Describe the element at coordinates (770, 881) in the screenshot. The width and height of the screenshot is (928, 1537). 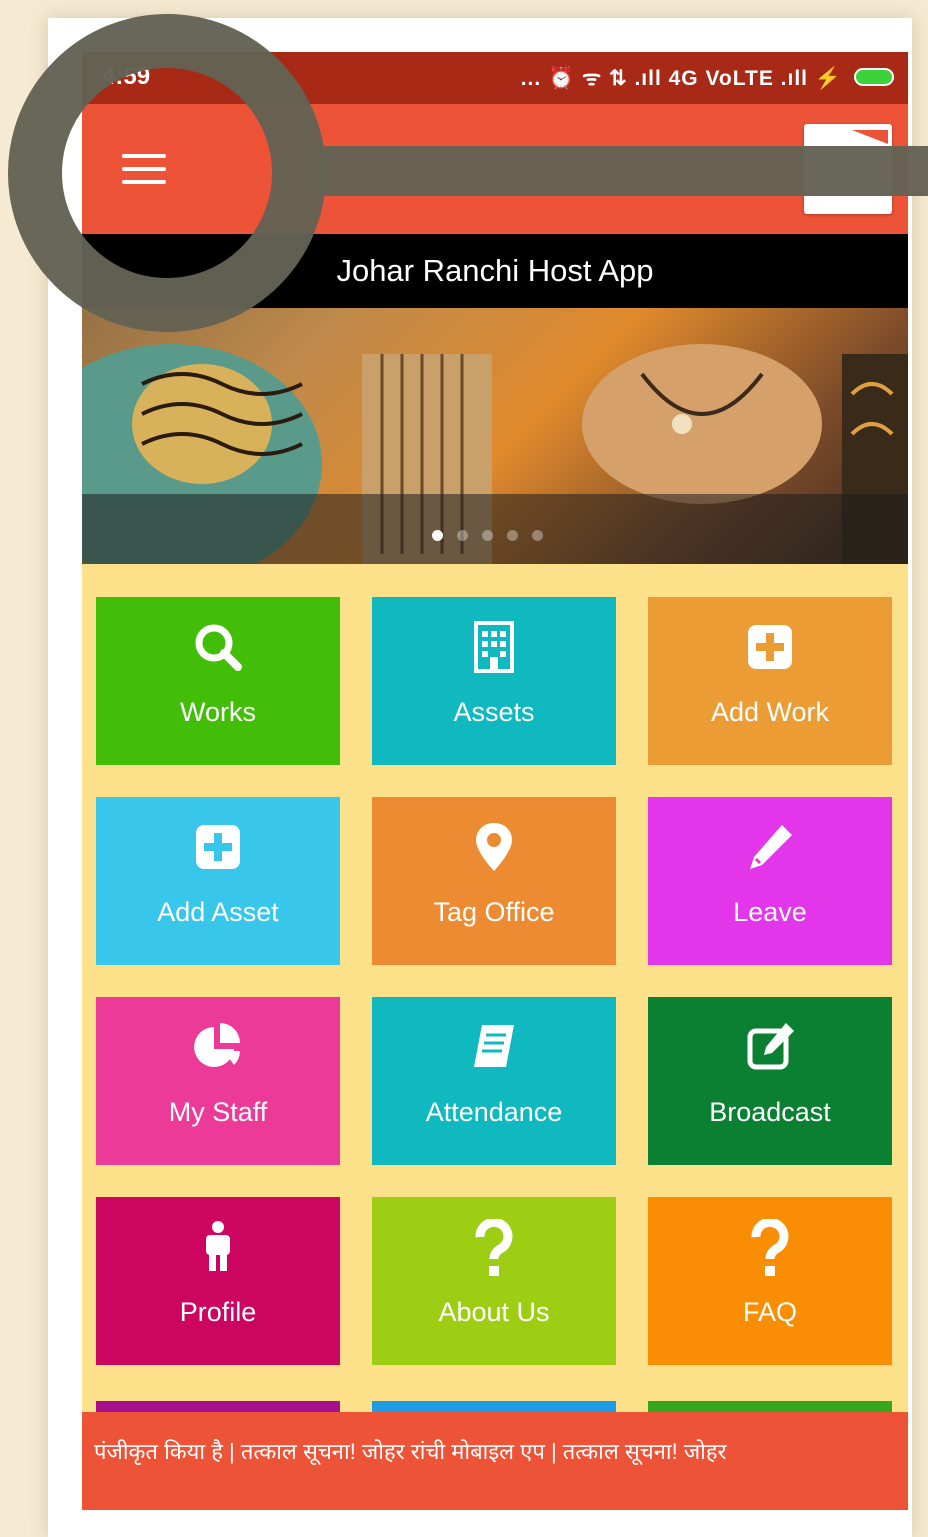
I see `tile-leave: Leave` at that location.